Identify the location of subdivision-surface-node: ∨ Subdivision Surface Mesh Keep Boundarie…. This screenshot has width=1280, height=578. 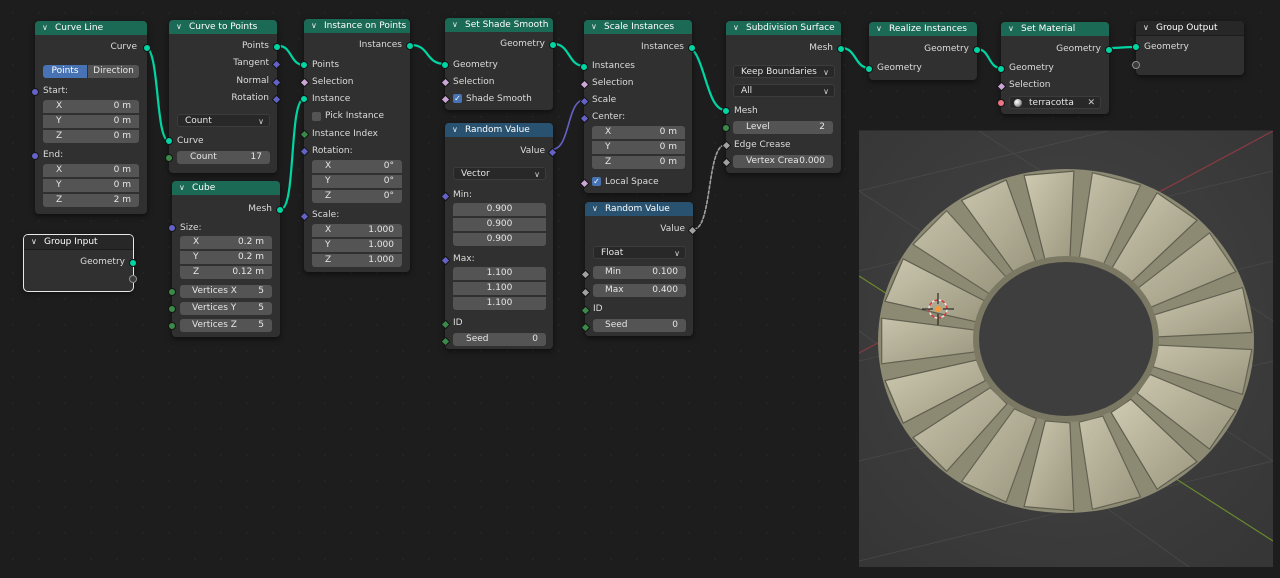
(783, 97).